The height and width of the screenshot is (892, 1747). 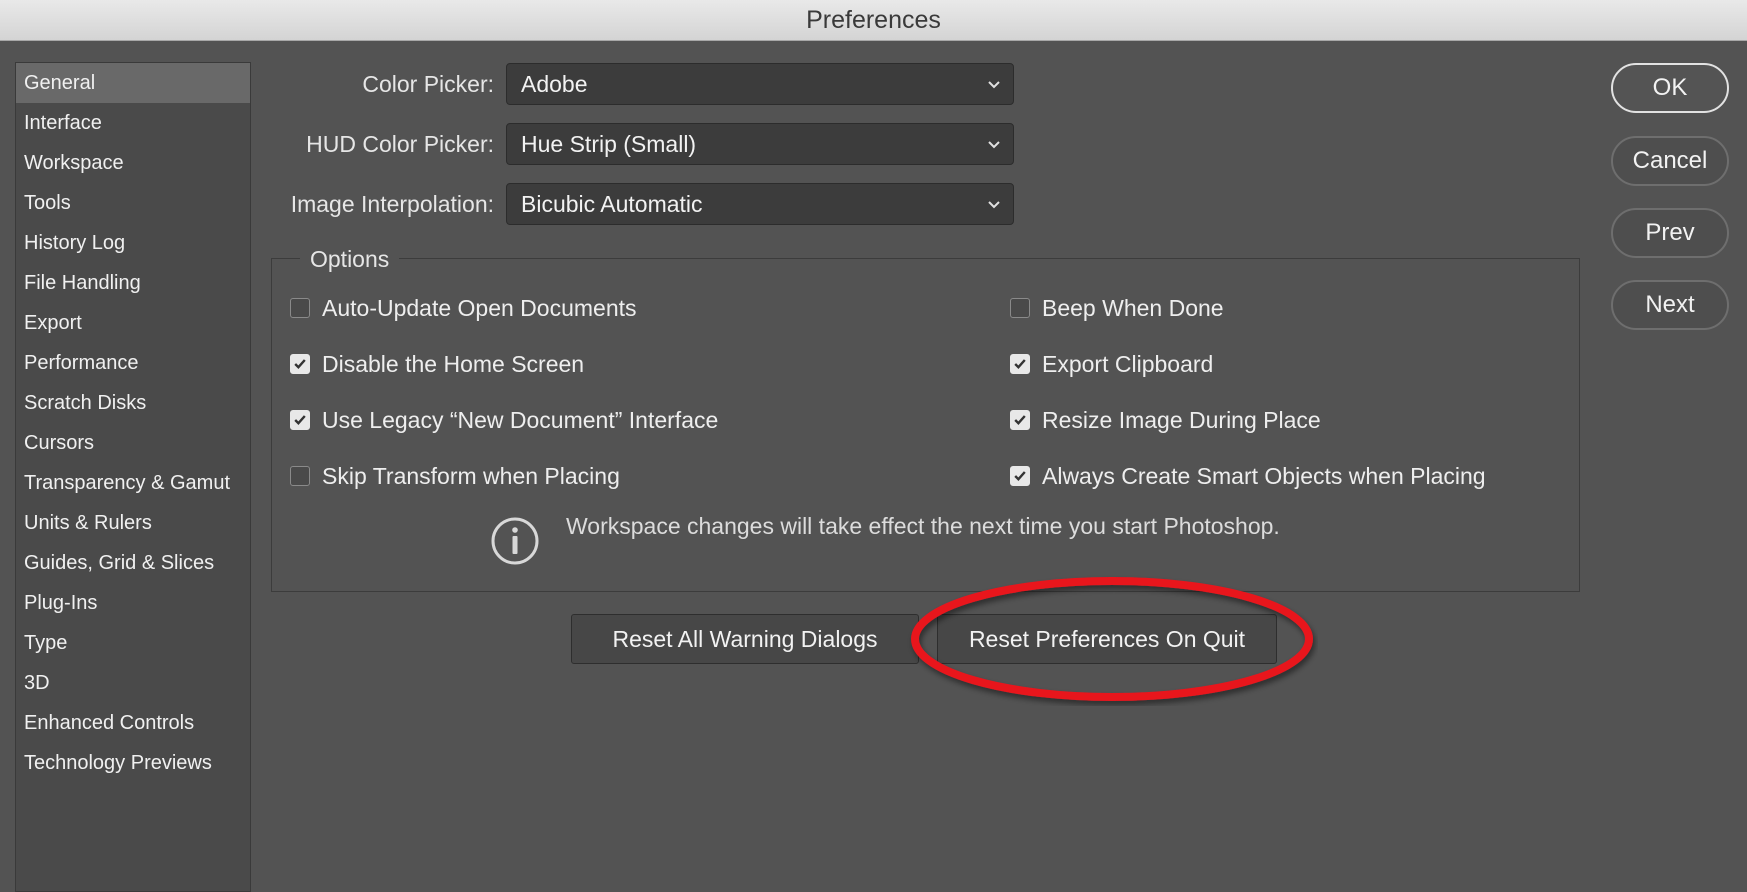 What do you see at coordinates (400, 144) in the screenshot?
I see `hud-color-picker-label: HUD Color Picker:` at bounding box center [400, 144].